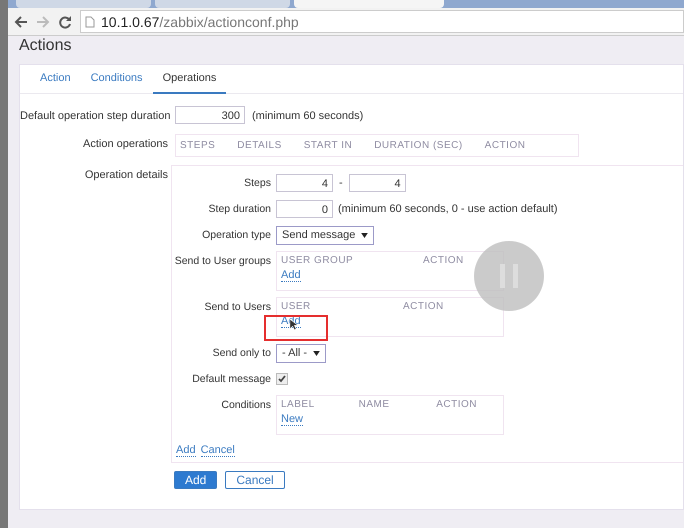 This screenshot has width=684, height=528. What do you see at coordinates (125, 144) in the screenshot?
I see `field-label: Action operations` at bounding box center [125, 144].